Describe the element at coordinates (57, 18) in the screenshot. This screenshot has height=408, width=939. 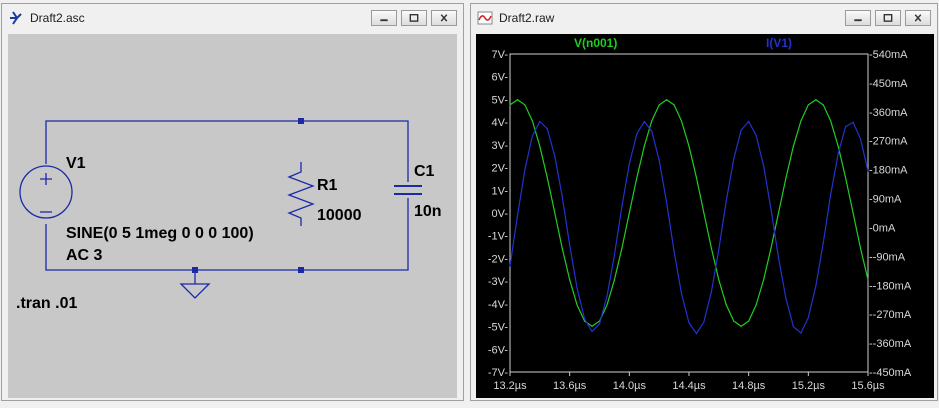
I see `schematic-window-title: Draft2.asc` at that location.